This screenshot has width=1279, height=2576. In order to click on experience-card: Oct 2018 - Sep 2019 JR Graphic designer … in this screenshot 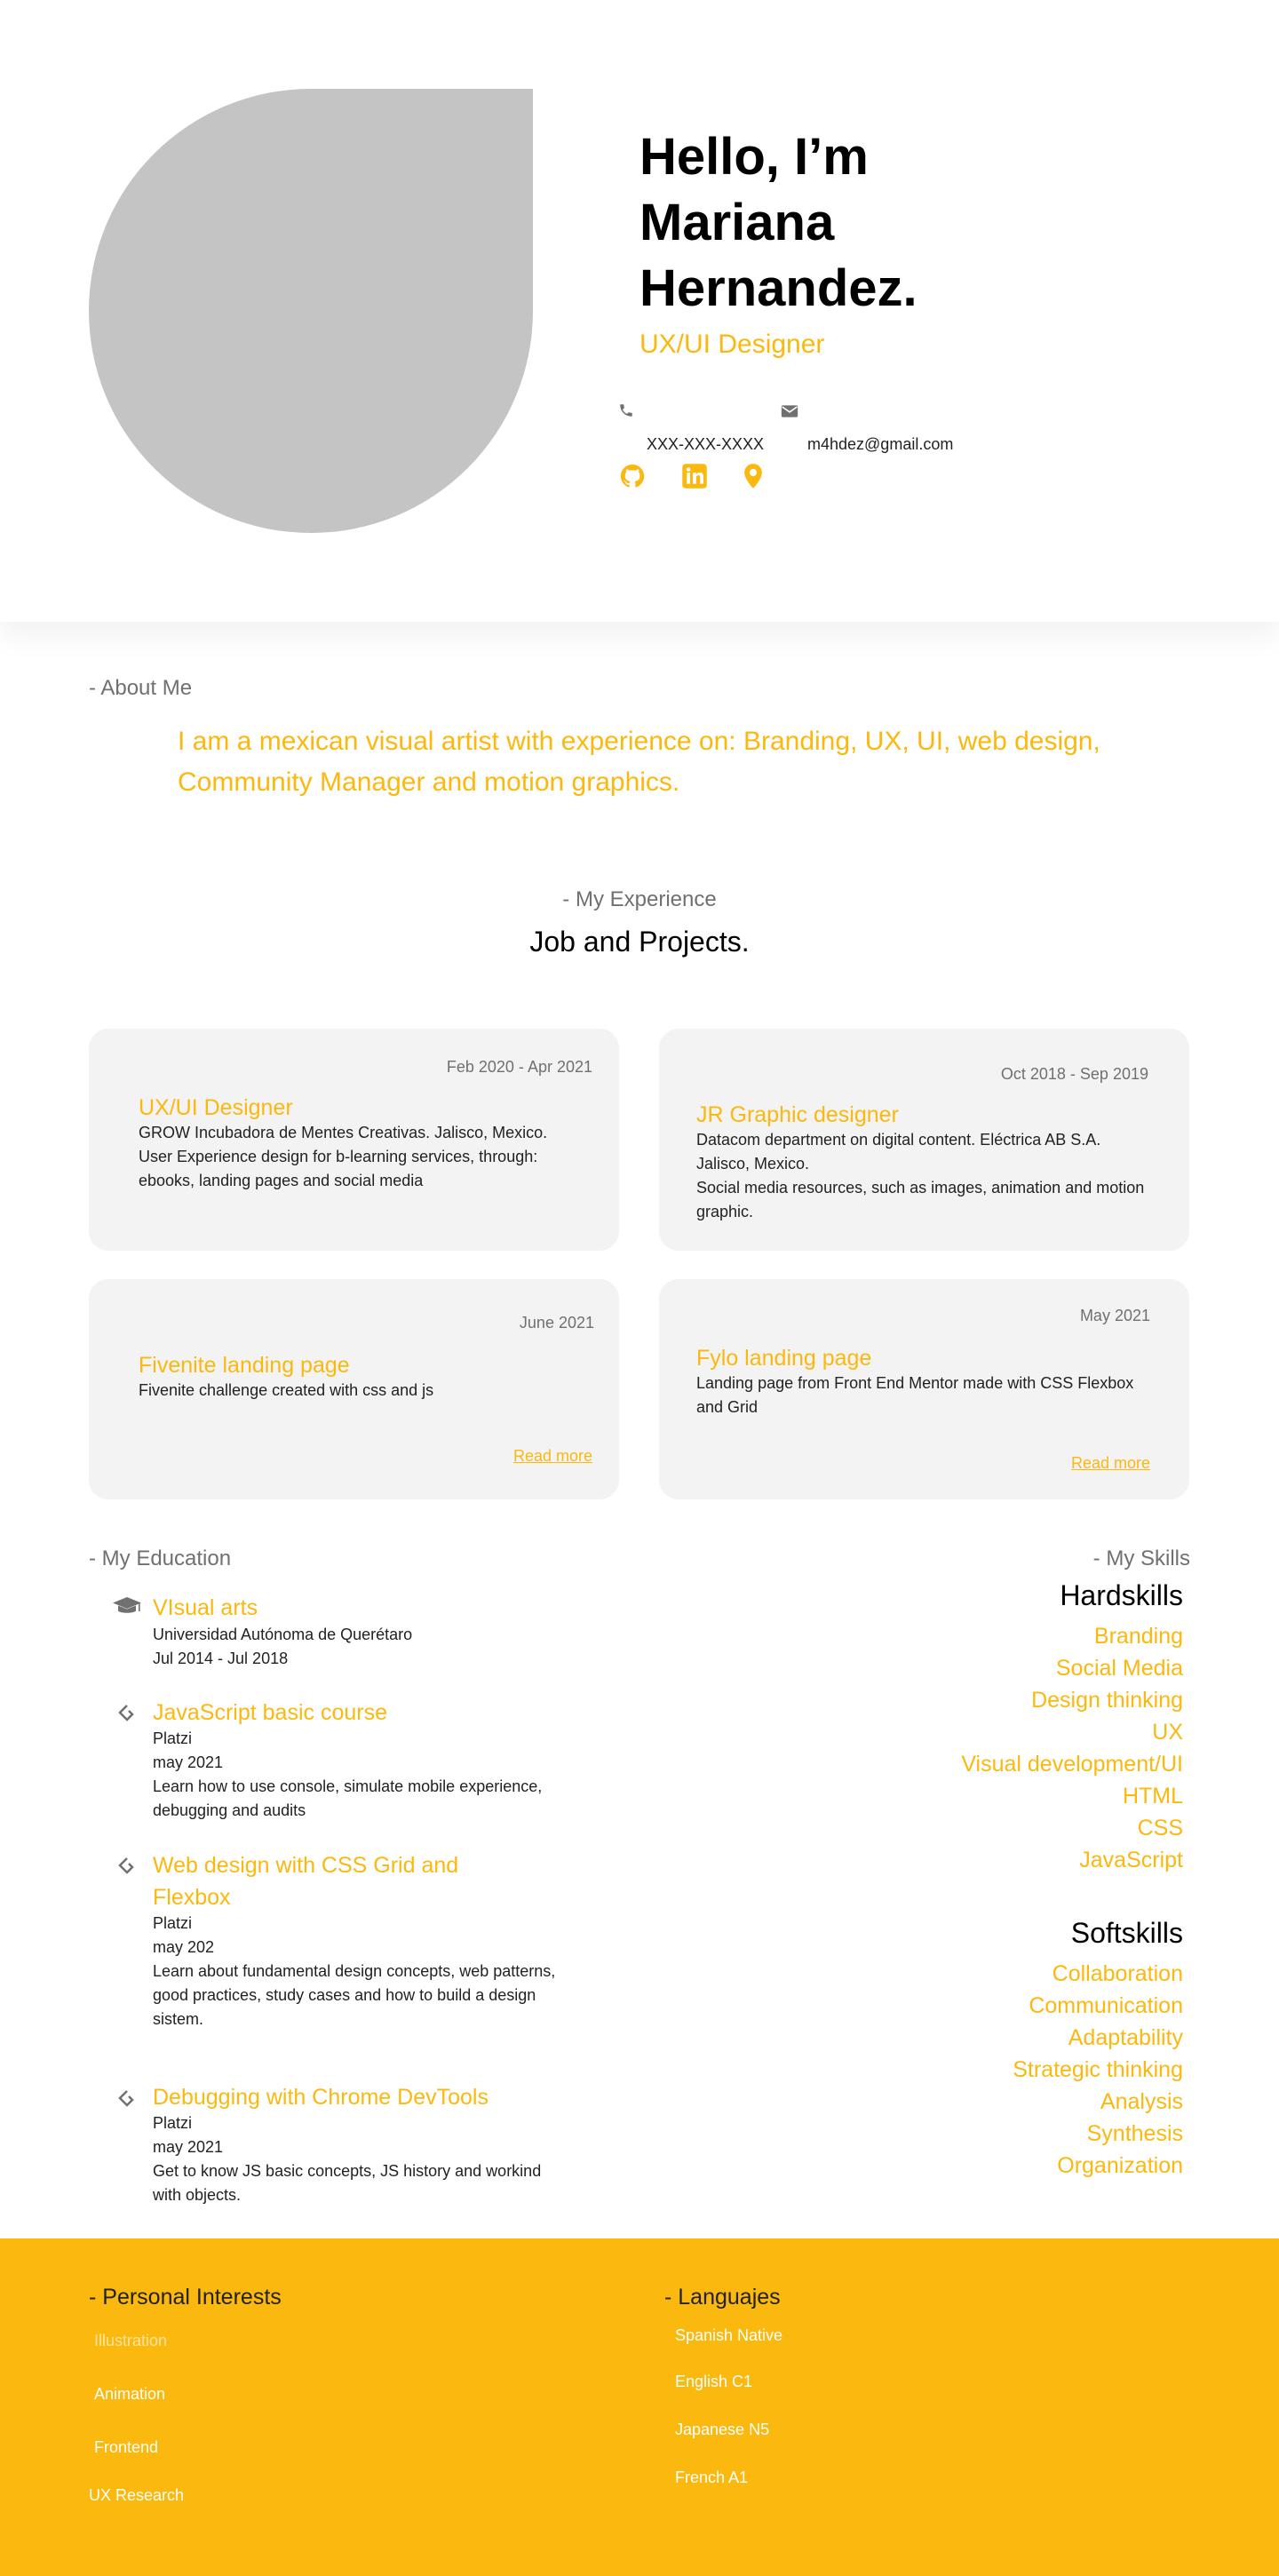, I will do `click(924, 1140)`.